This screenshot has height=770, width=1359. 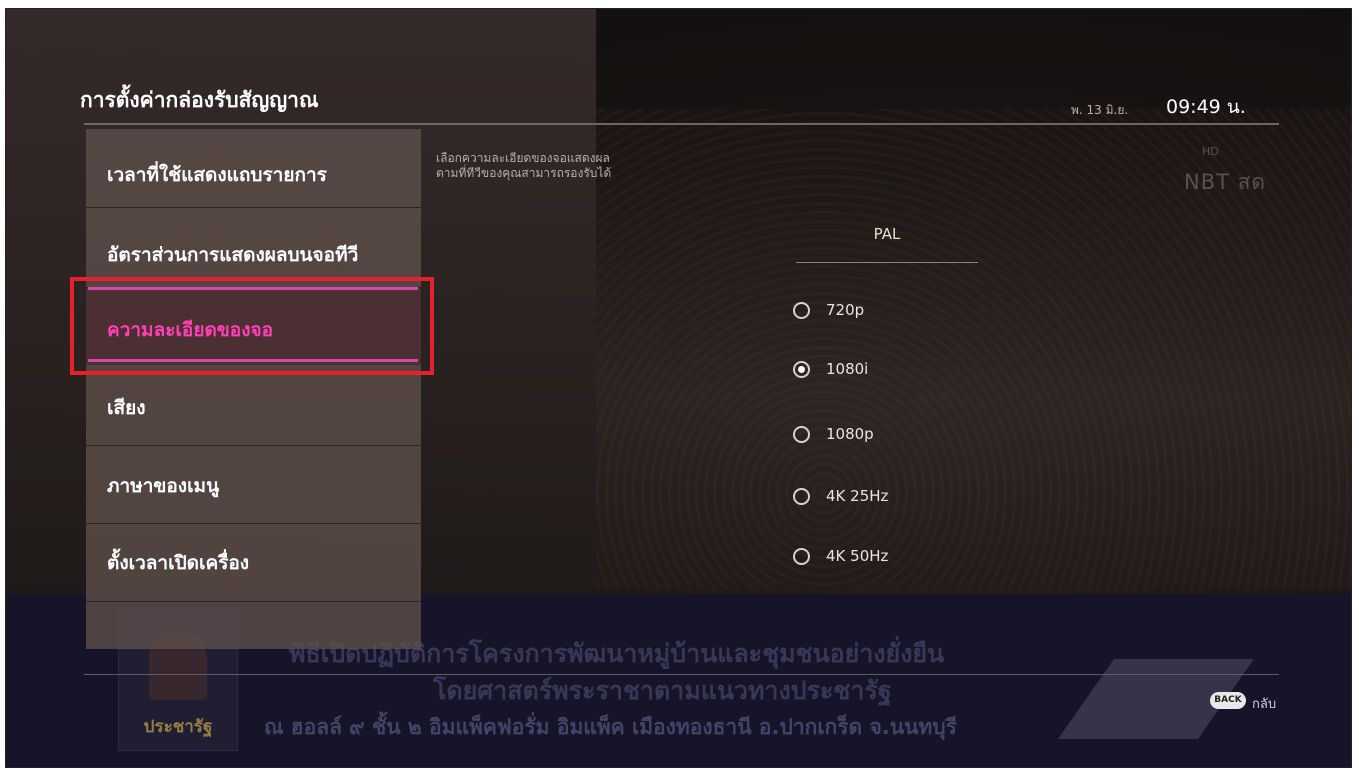 I want to click on time-display: 09:49 น., so click(x=1206, y=107).